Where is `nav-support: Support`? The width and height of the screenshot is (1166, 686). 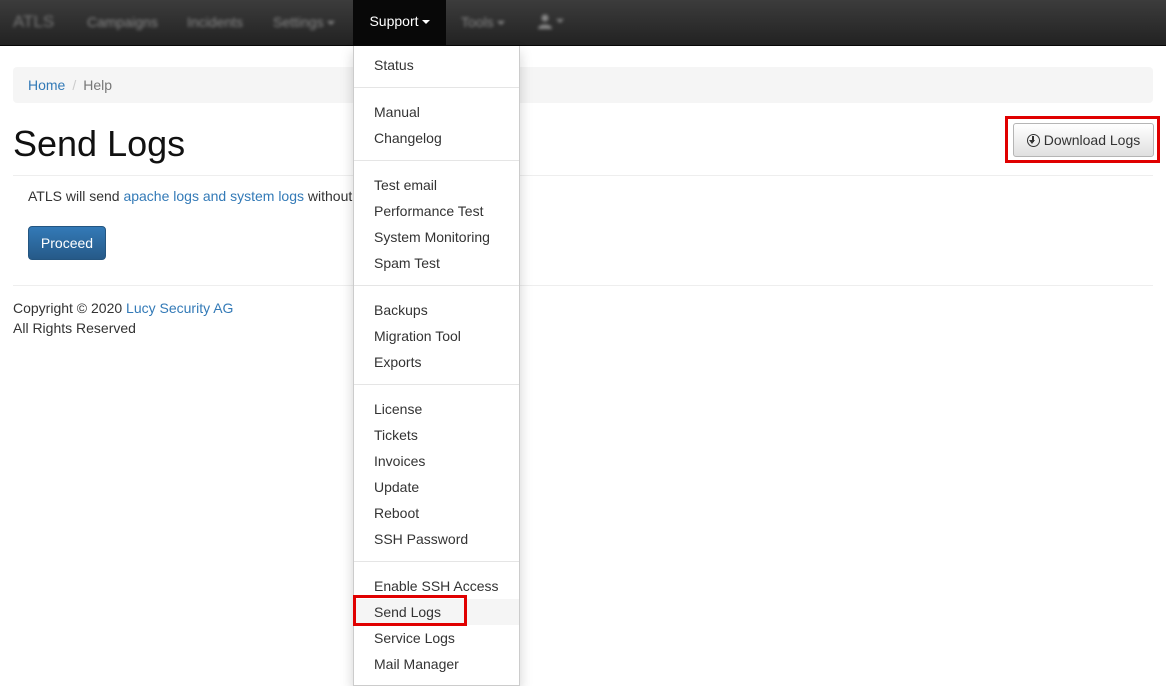
nav-support: Support is located at coordinates (399, 23).